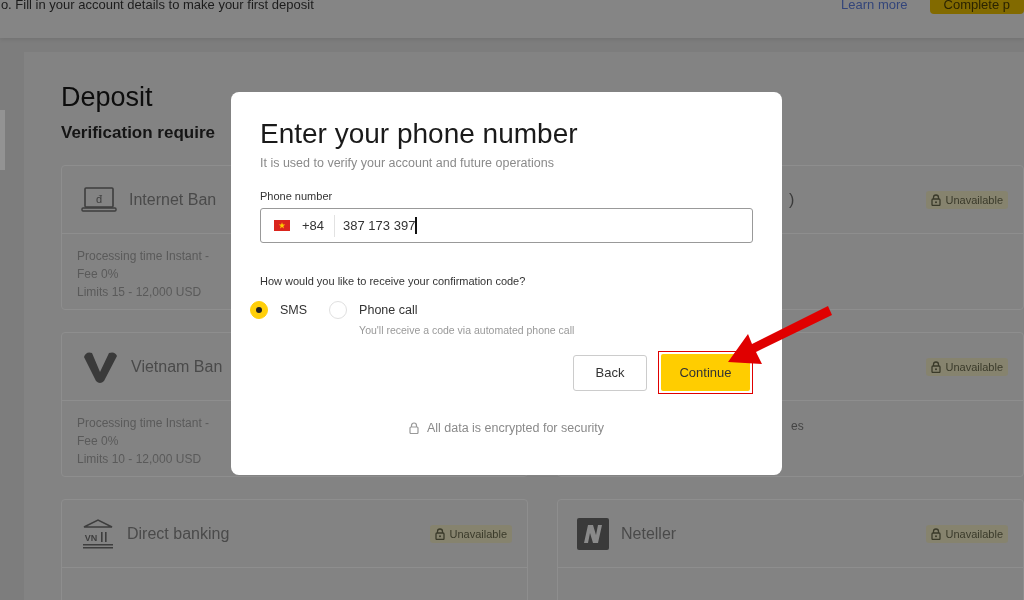 This screenshot has height=600, width=1024. Describe the element at coordinates (178, 533) in the screenshot. I see `method-name: Direct banking` at that location.